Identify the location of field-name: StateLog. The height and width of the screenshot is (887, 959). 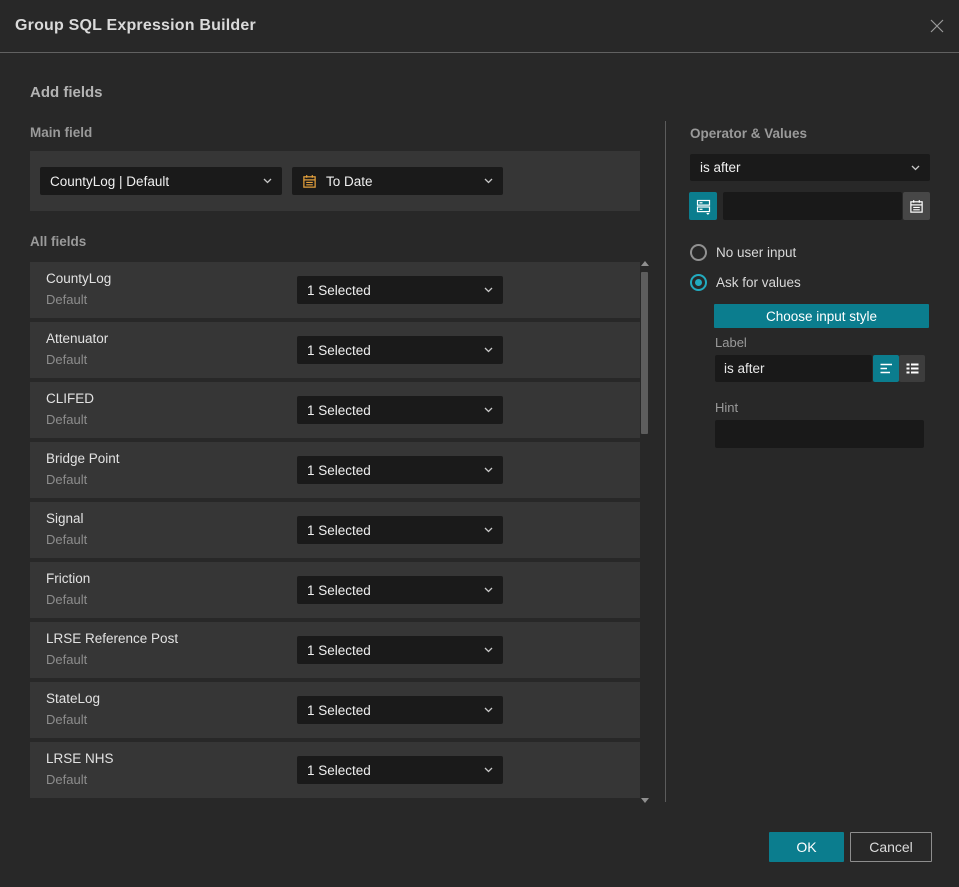
(73, 698).